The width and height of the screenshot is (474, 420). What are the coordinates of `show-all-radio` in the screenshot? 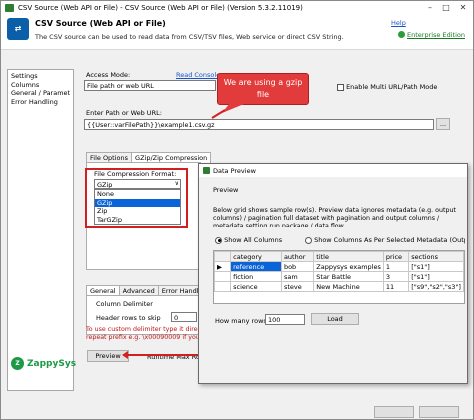 It's located at (218, 240).